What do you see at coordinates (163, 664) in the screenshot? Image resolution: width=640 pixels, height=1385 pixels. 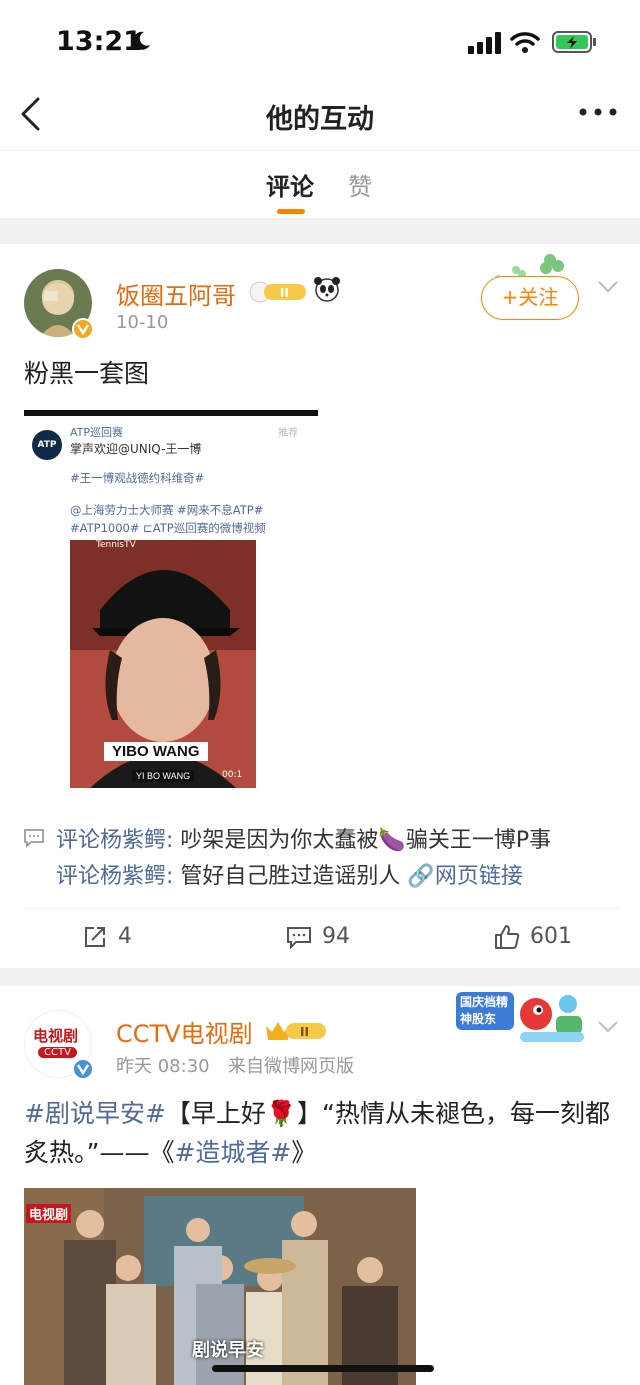 I see `embed-video-thumbnail: TennisTV YIBO WANG YI BO WANG 00:1` at bounding box center [163, 664].